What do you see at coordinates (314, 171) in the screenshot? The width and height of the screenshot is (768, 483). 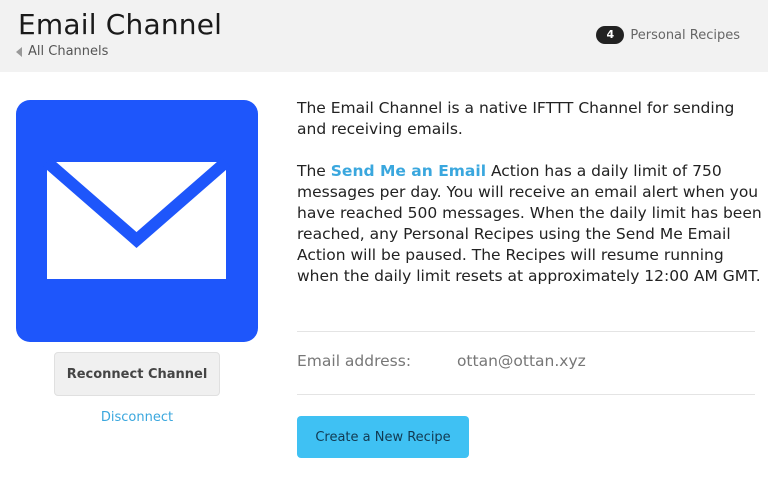 I see `limit-prefix: The` at bounding box center [314, 171].